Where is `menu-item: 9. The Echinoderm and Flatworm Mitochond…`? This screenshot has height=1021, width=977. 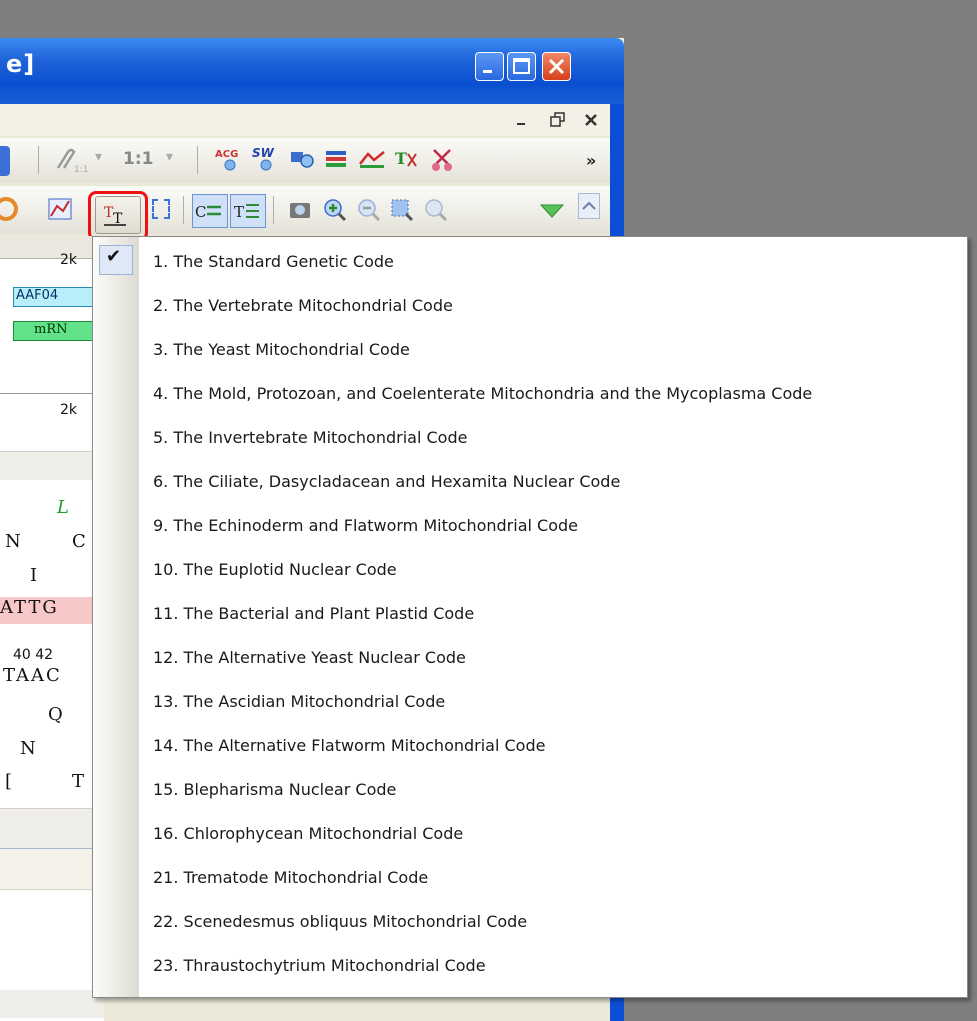
menu-item: 9. The Echinoderm and Flatworm Mitochond… is located at coordinates (553, 527).